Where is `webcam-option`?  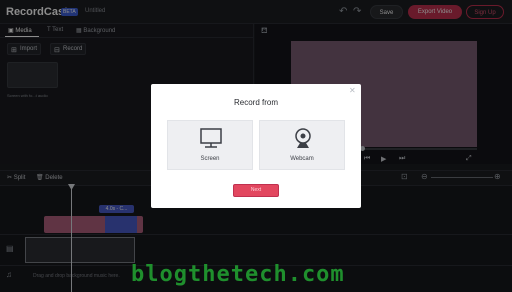
webcam-option is located at coordinates (302, 145).